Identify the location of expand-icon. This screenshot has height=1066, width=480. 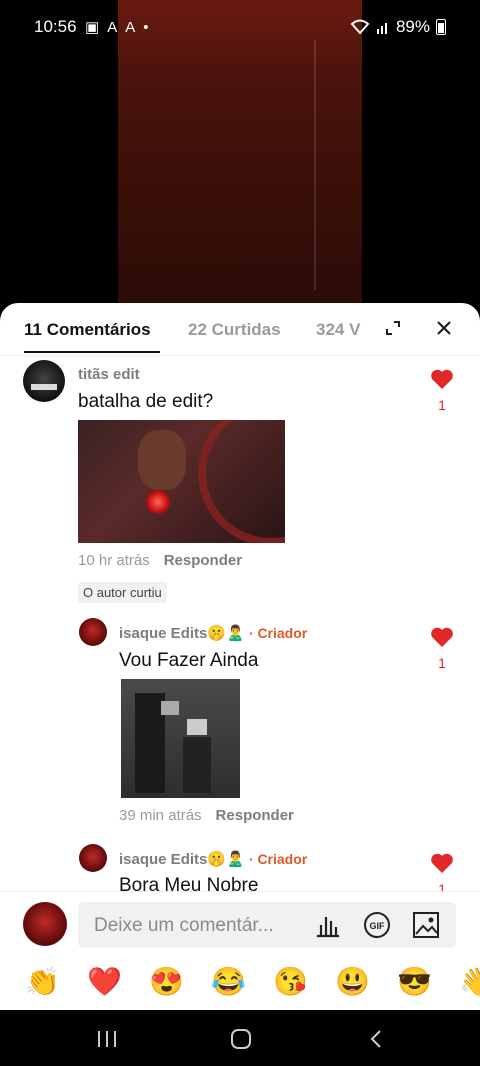
(393, 328).